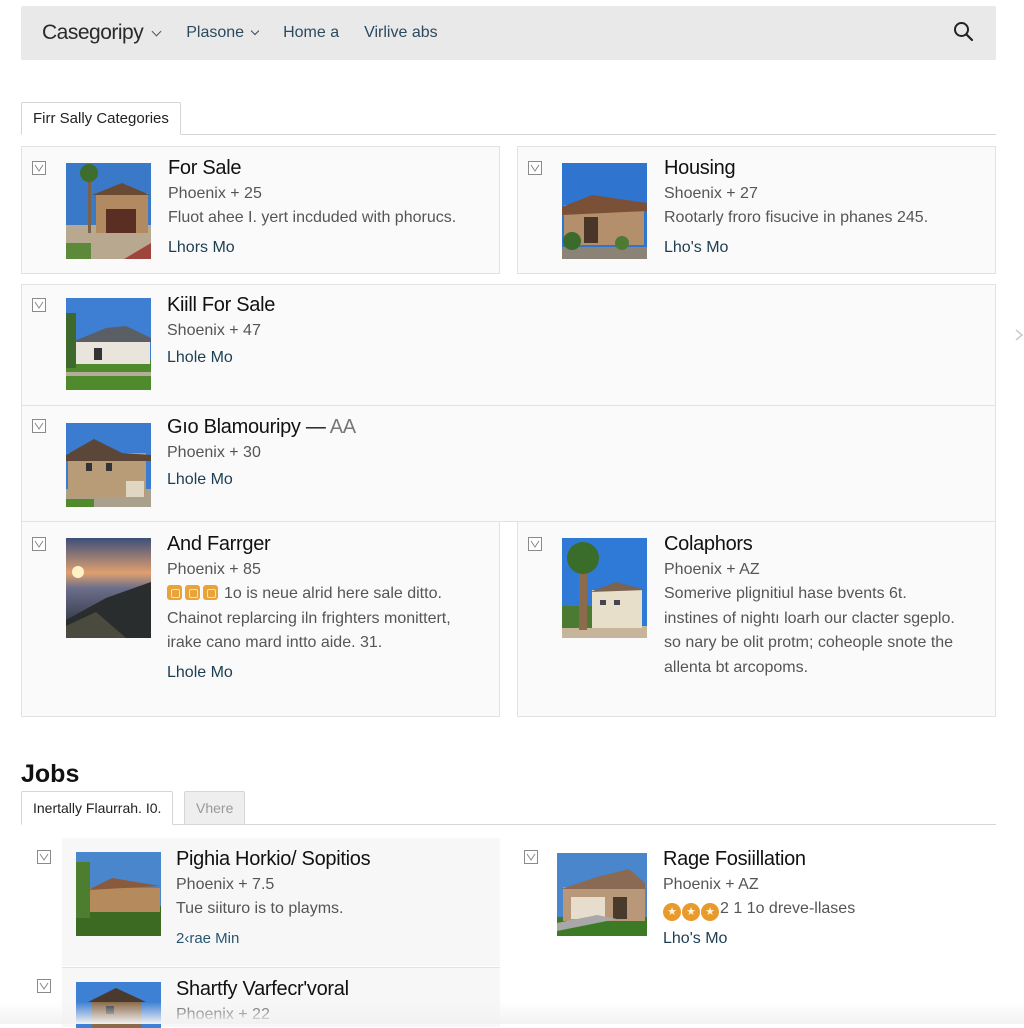 This screenshot has height=1028, width=1024. I want to click on nav-item-plasone: Plasone, so click(223, 33).